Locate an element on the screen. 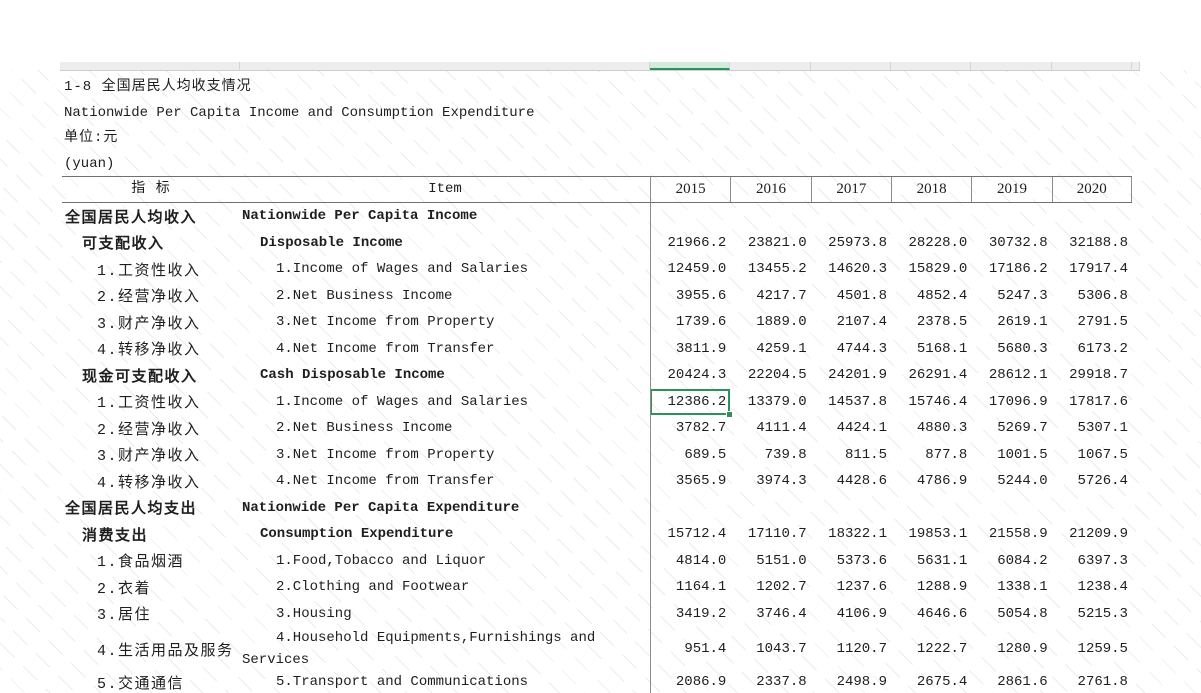 Image resolution: width=1201 pixels, height=693 pixels. value-cell: 1259.5 is located at coordinates (1092, 649).